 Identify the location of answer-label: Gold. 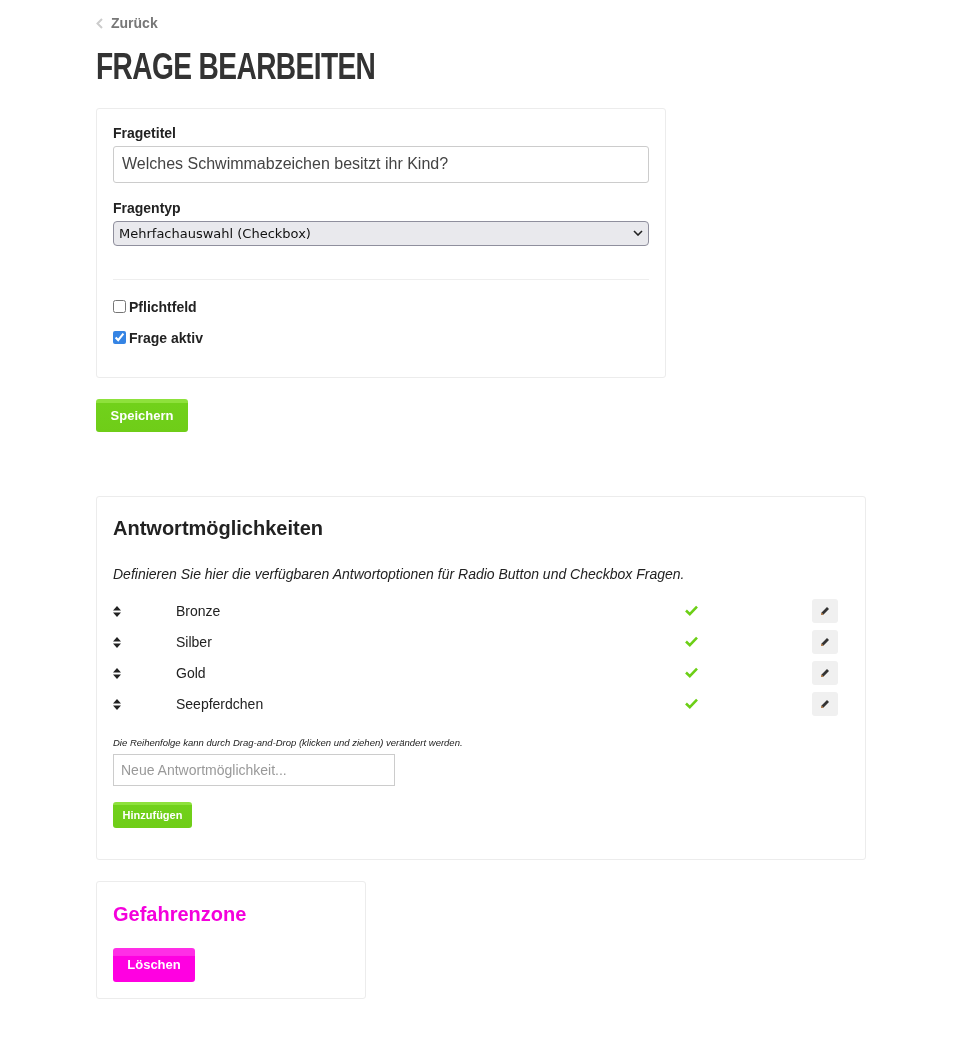
(191, 673).